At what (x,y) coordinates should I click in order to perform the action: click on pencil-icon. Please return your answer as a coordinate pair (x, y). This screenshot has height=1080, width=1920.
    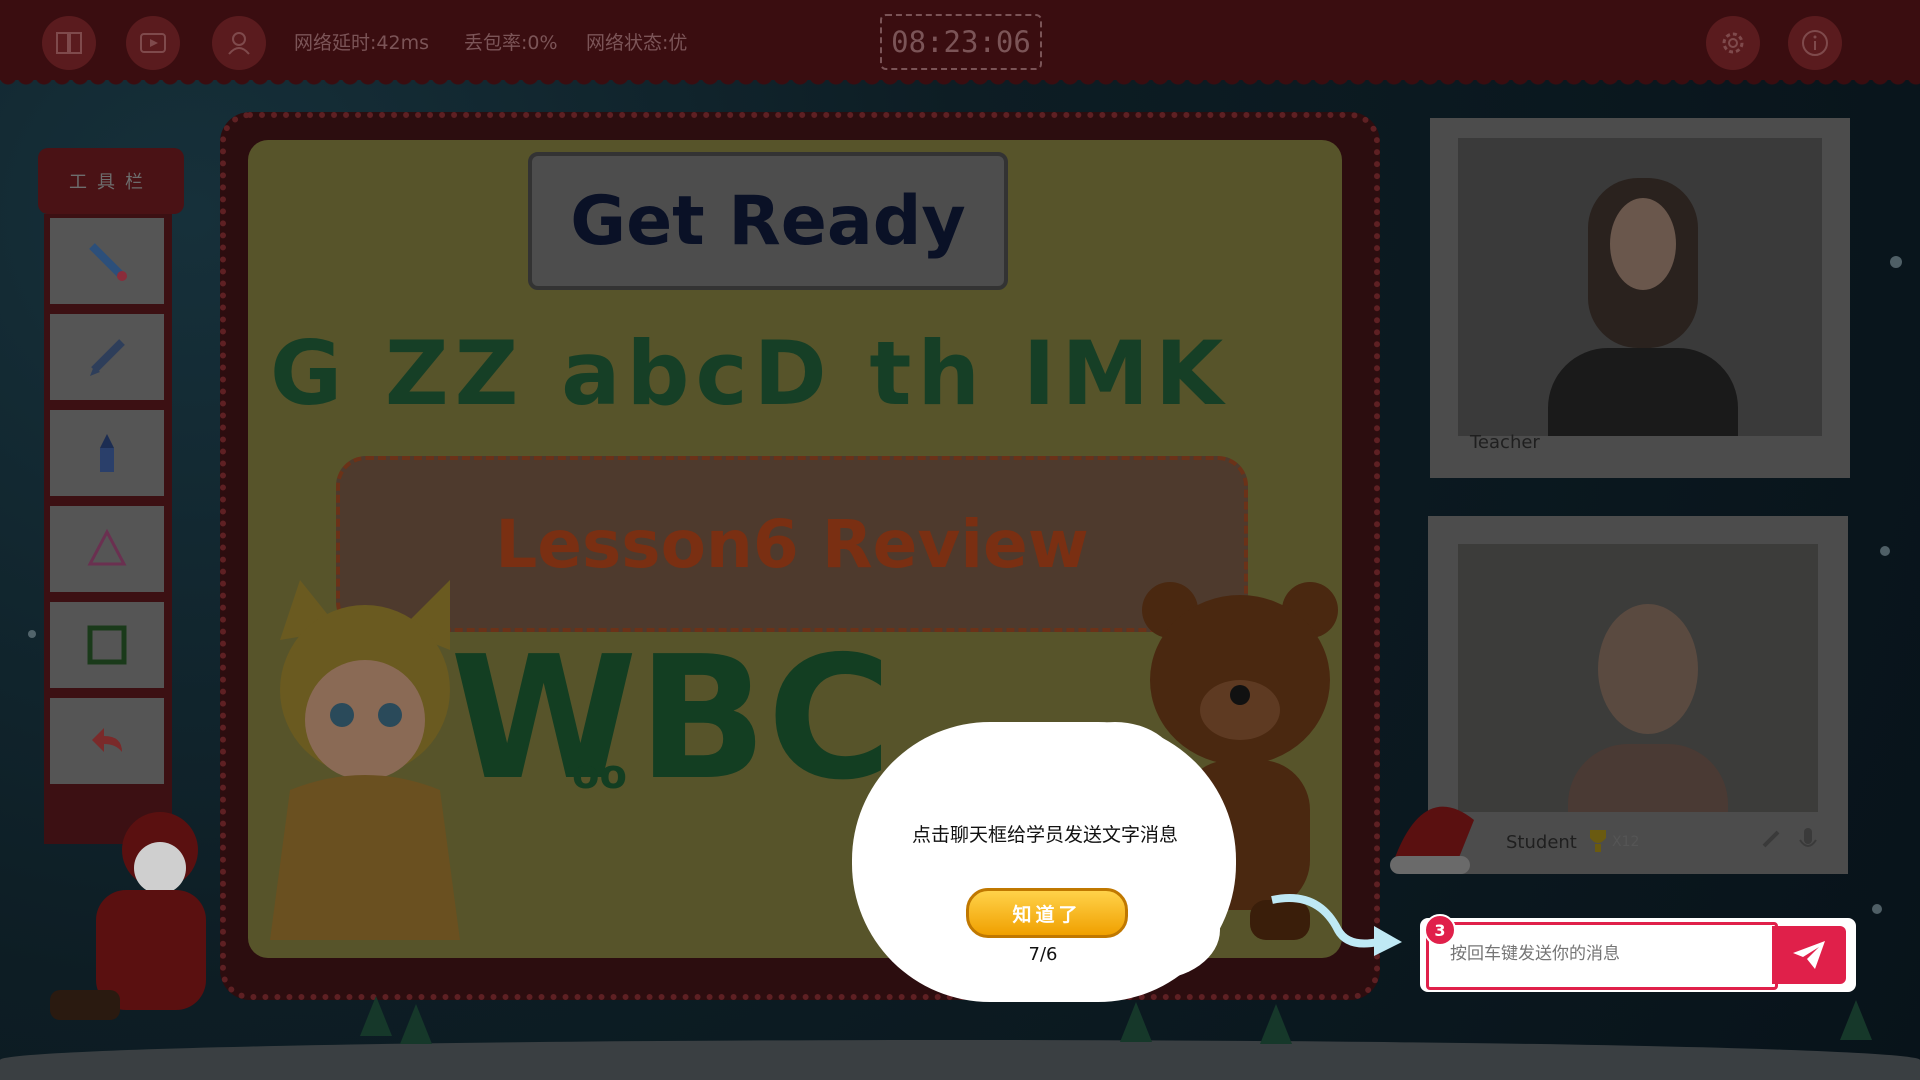
    Looking at the image, I should click on (107, 357).